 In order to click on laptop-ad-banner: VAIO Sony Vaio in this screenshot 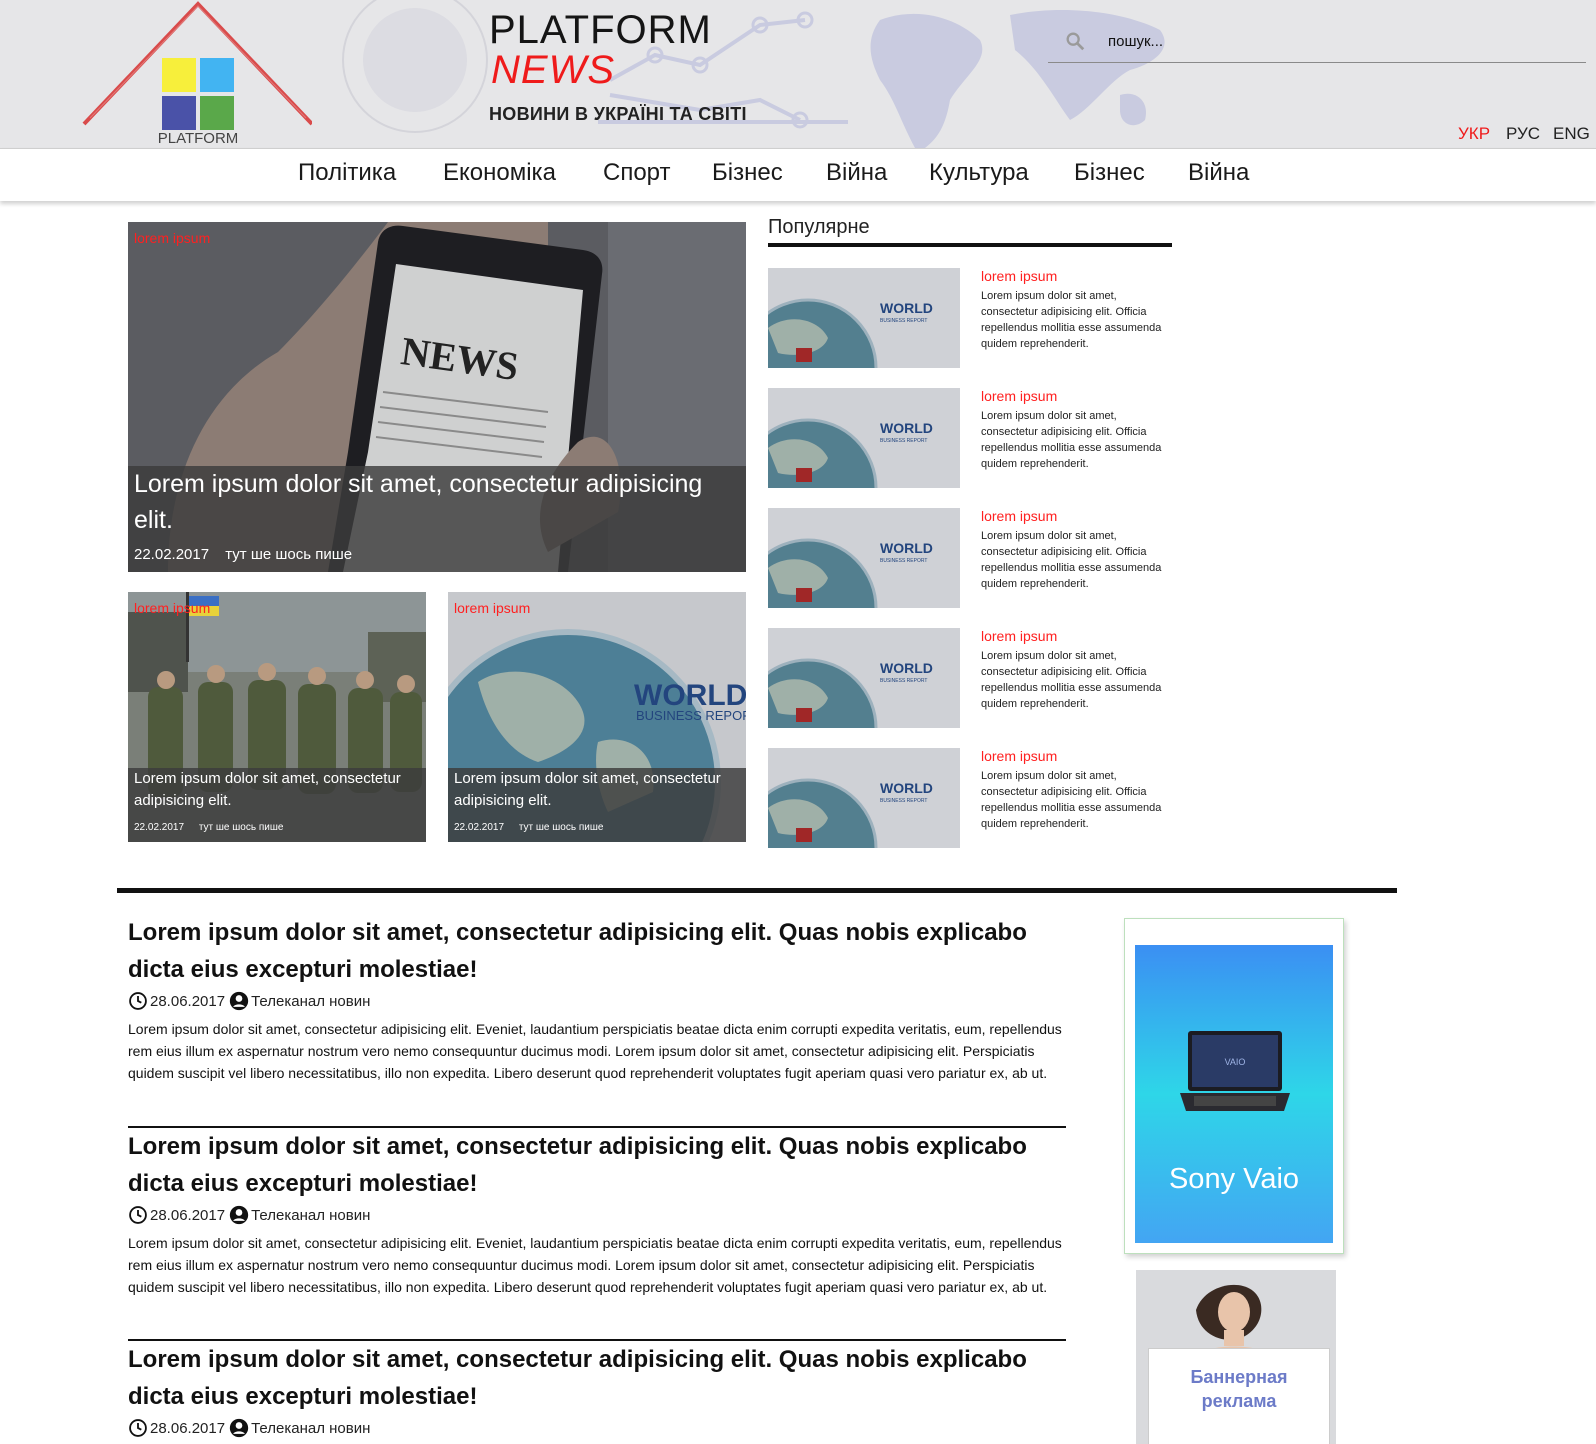, I will do `click(1234, 1086)`.